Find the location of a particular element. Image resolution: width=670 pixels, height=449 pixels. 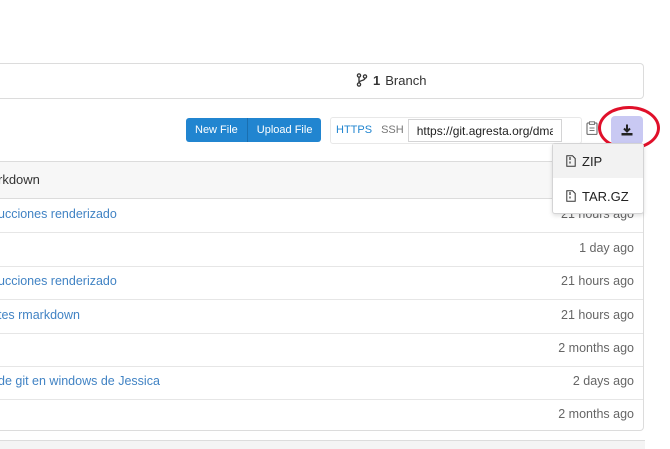

download-icon is located at coordinates (627, 130).